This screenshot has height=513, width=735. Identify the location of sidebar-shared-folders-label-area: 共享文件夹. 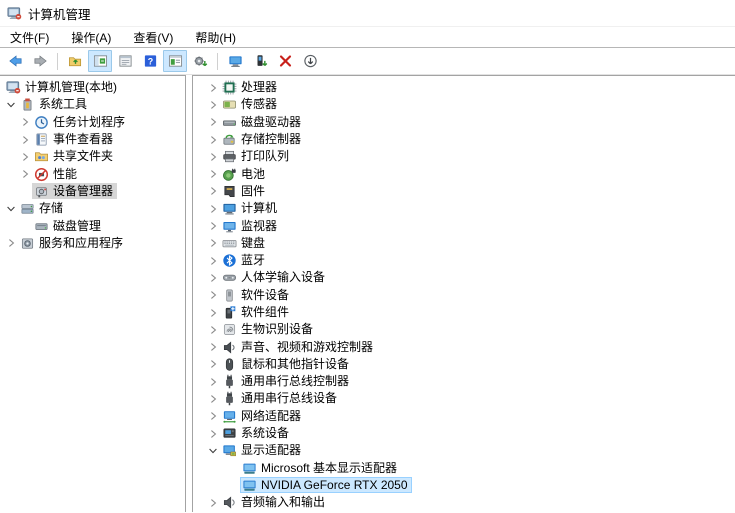
(74, 157).